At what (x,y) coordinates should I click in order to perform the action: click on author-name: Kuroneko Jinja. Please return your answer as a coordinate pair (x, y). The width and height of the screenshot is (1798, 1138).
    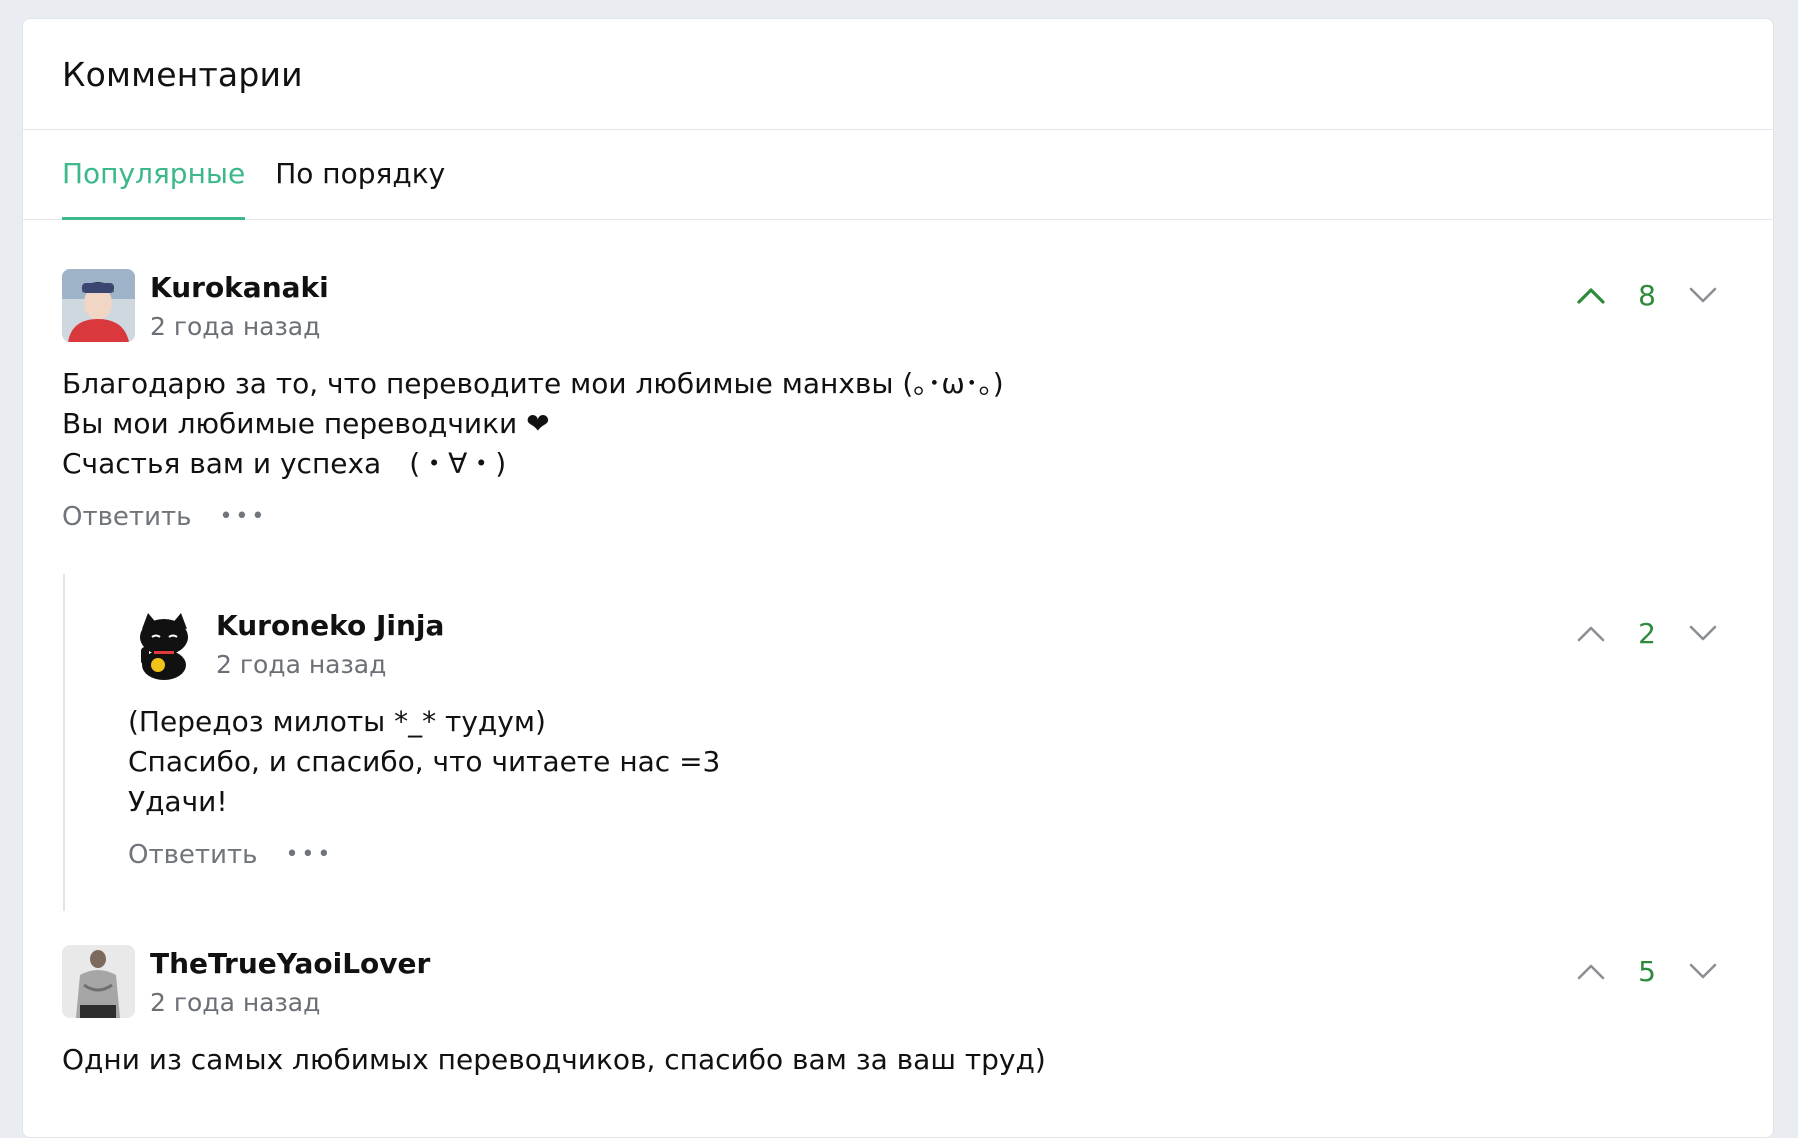
    Looking at the image, I should click on (330, 626).